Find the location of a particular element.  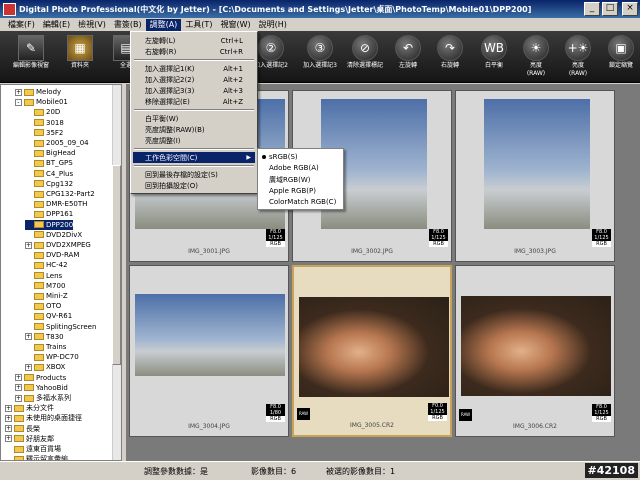

tree-item: OTO is located at coordinates (43, 306).